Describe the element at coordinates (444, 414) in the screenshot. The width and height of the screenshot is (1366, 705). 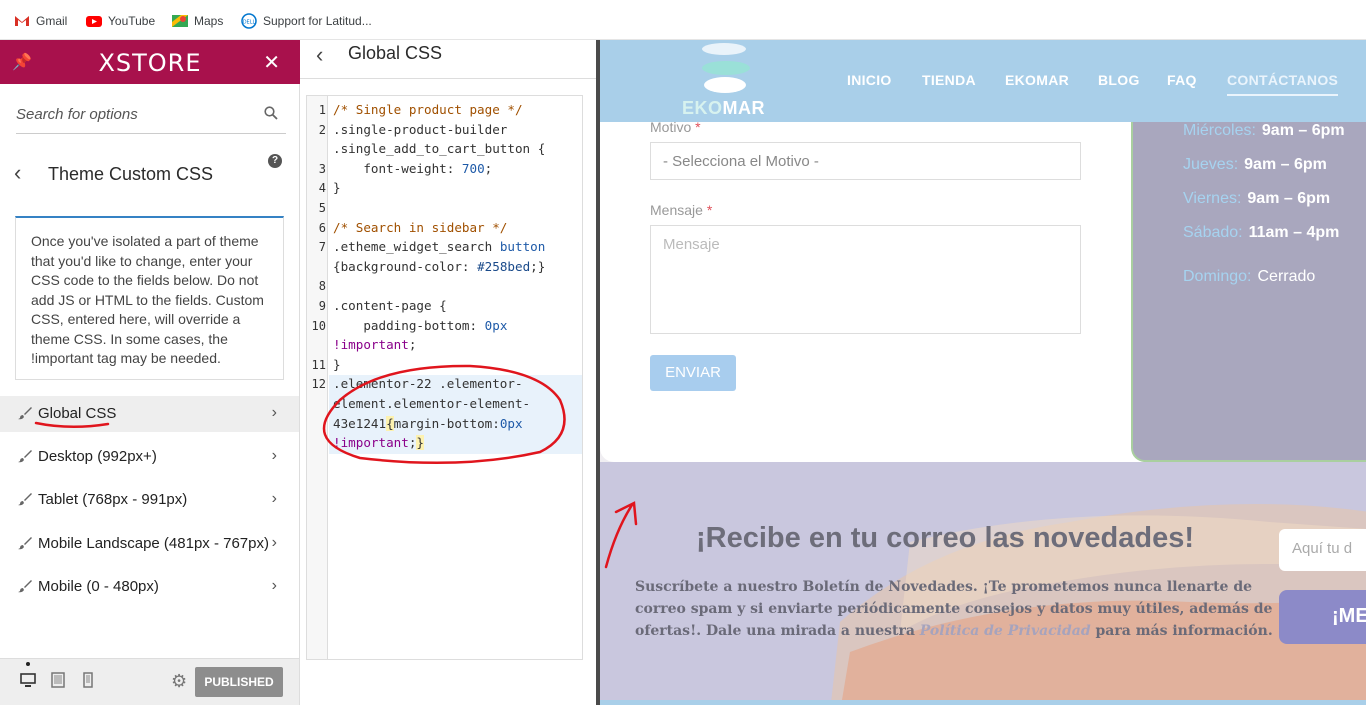
I see `circle-annotation` at that location.